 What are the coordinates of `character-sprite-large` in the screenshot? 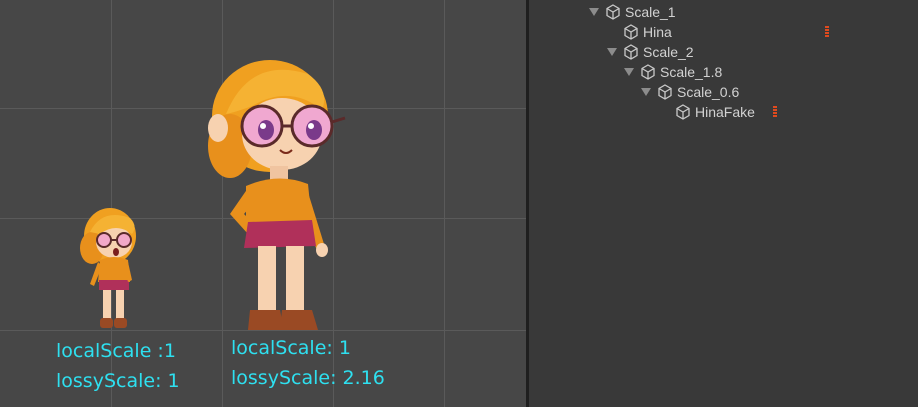 It's located at (272, 193).